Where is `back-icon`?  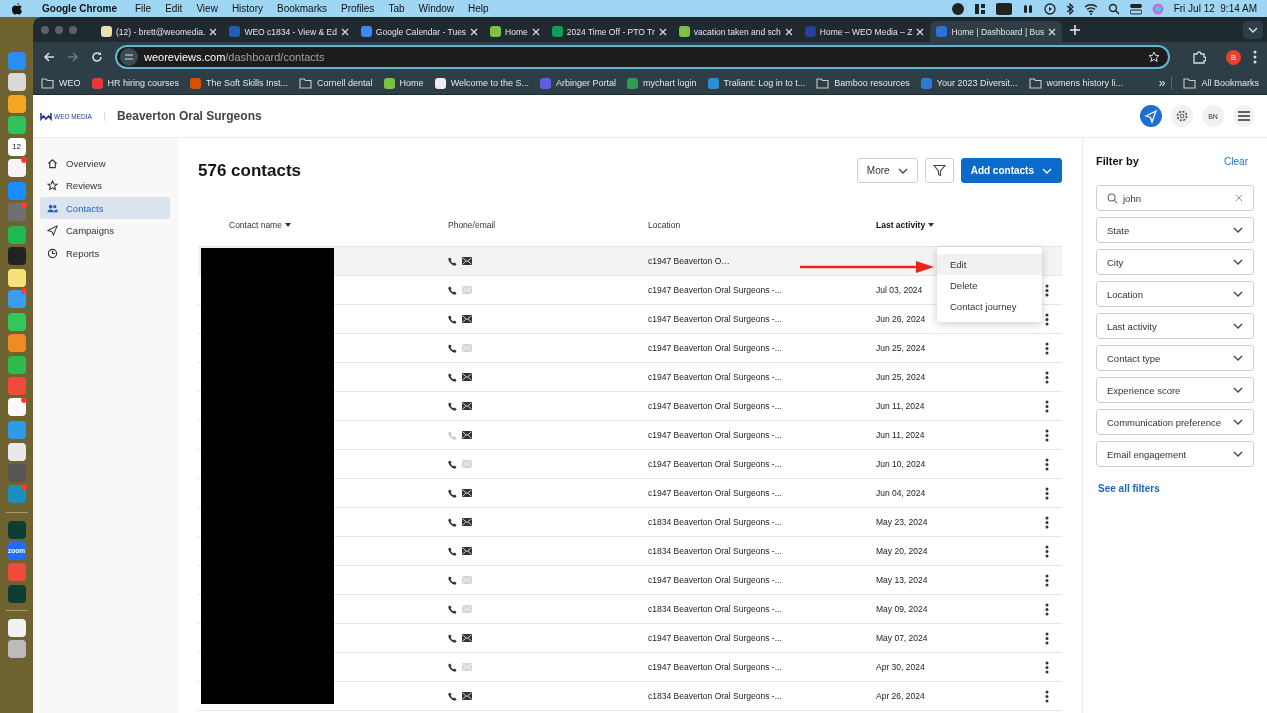
back-icon is located at coordinates (49, 57).